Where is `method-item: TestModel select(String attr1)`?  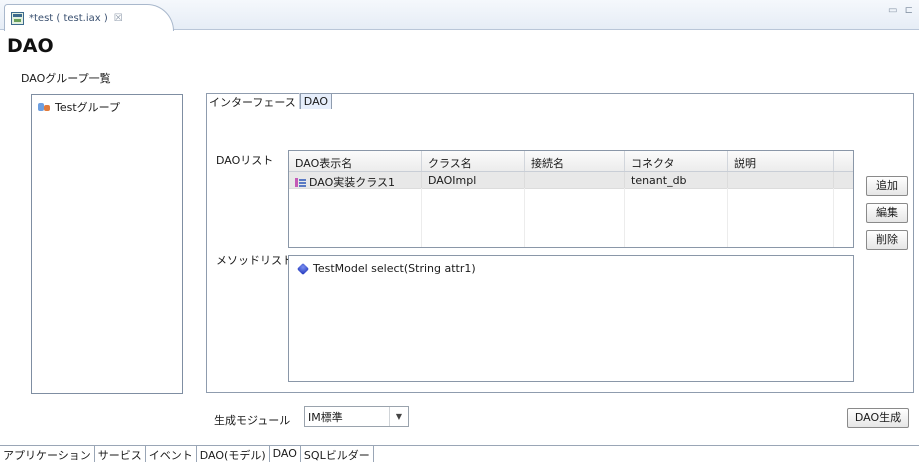 method-item: TestModel select(String attr1) is located at coordinates (386, 268).